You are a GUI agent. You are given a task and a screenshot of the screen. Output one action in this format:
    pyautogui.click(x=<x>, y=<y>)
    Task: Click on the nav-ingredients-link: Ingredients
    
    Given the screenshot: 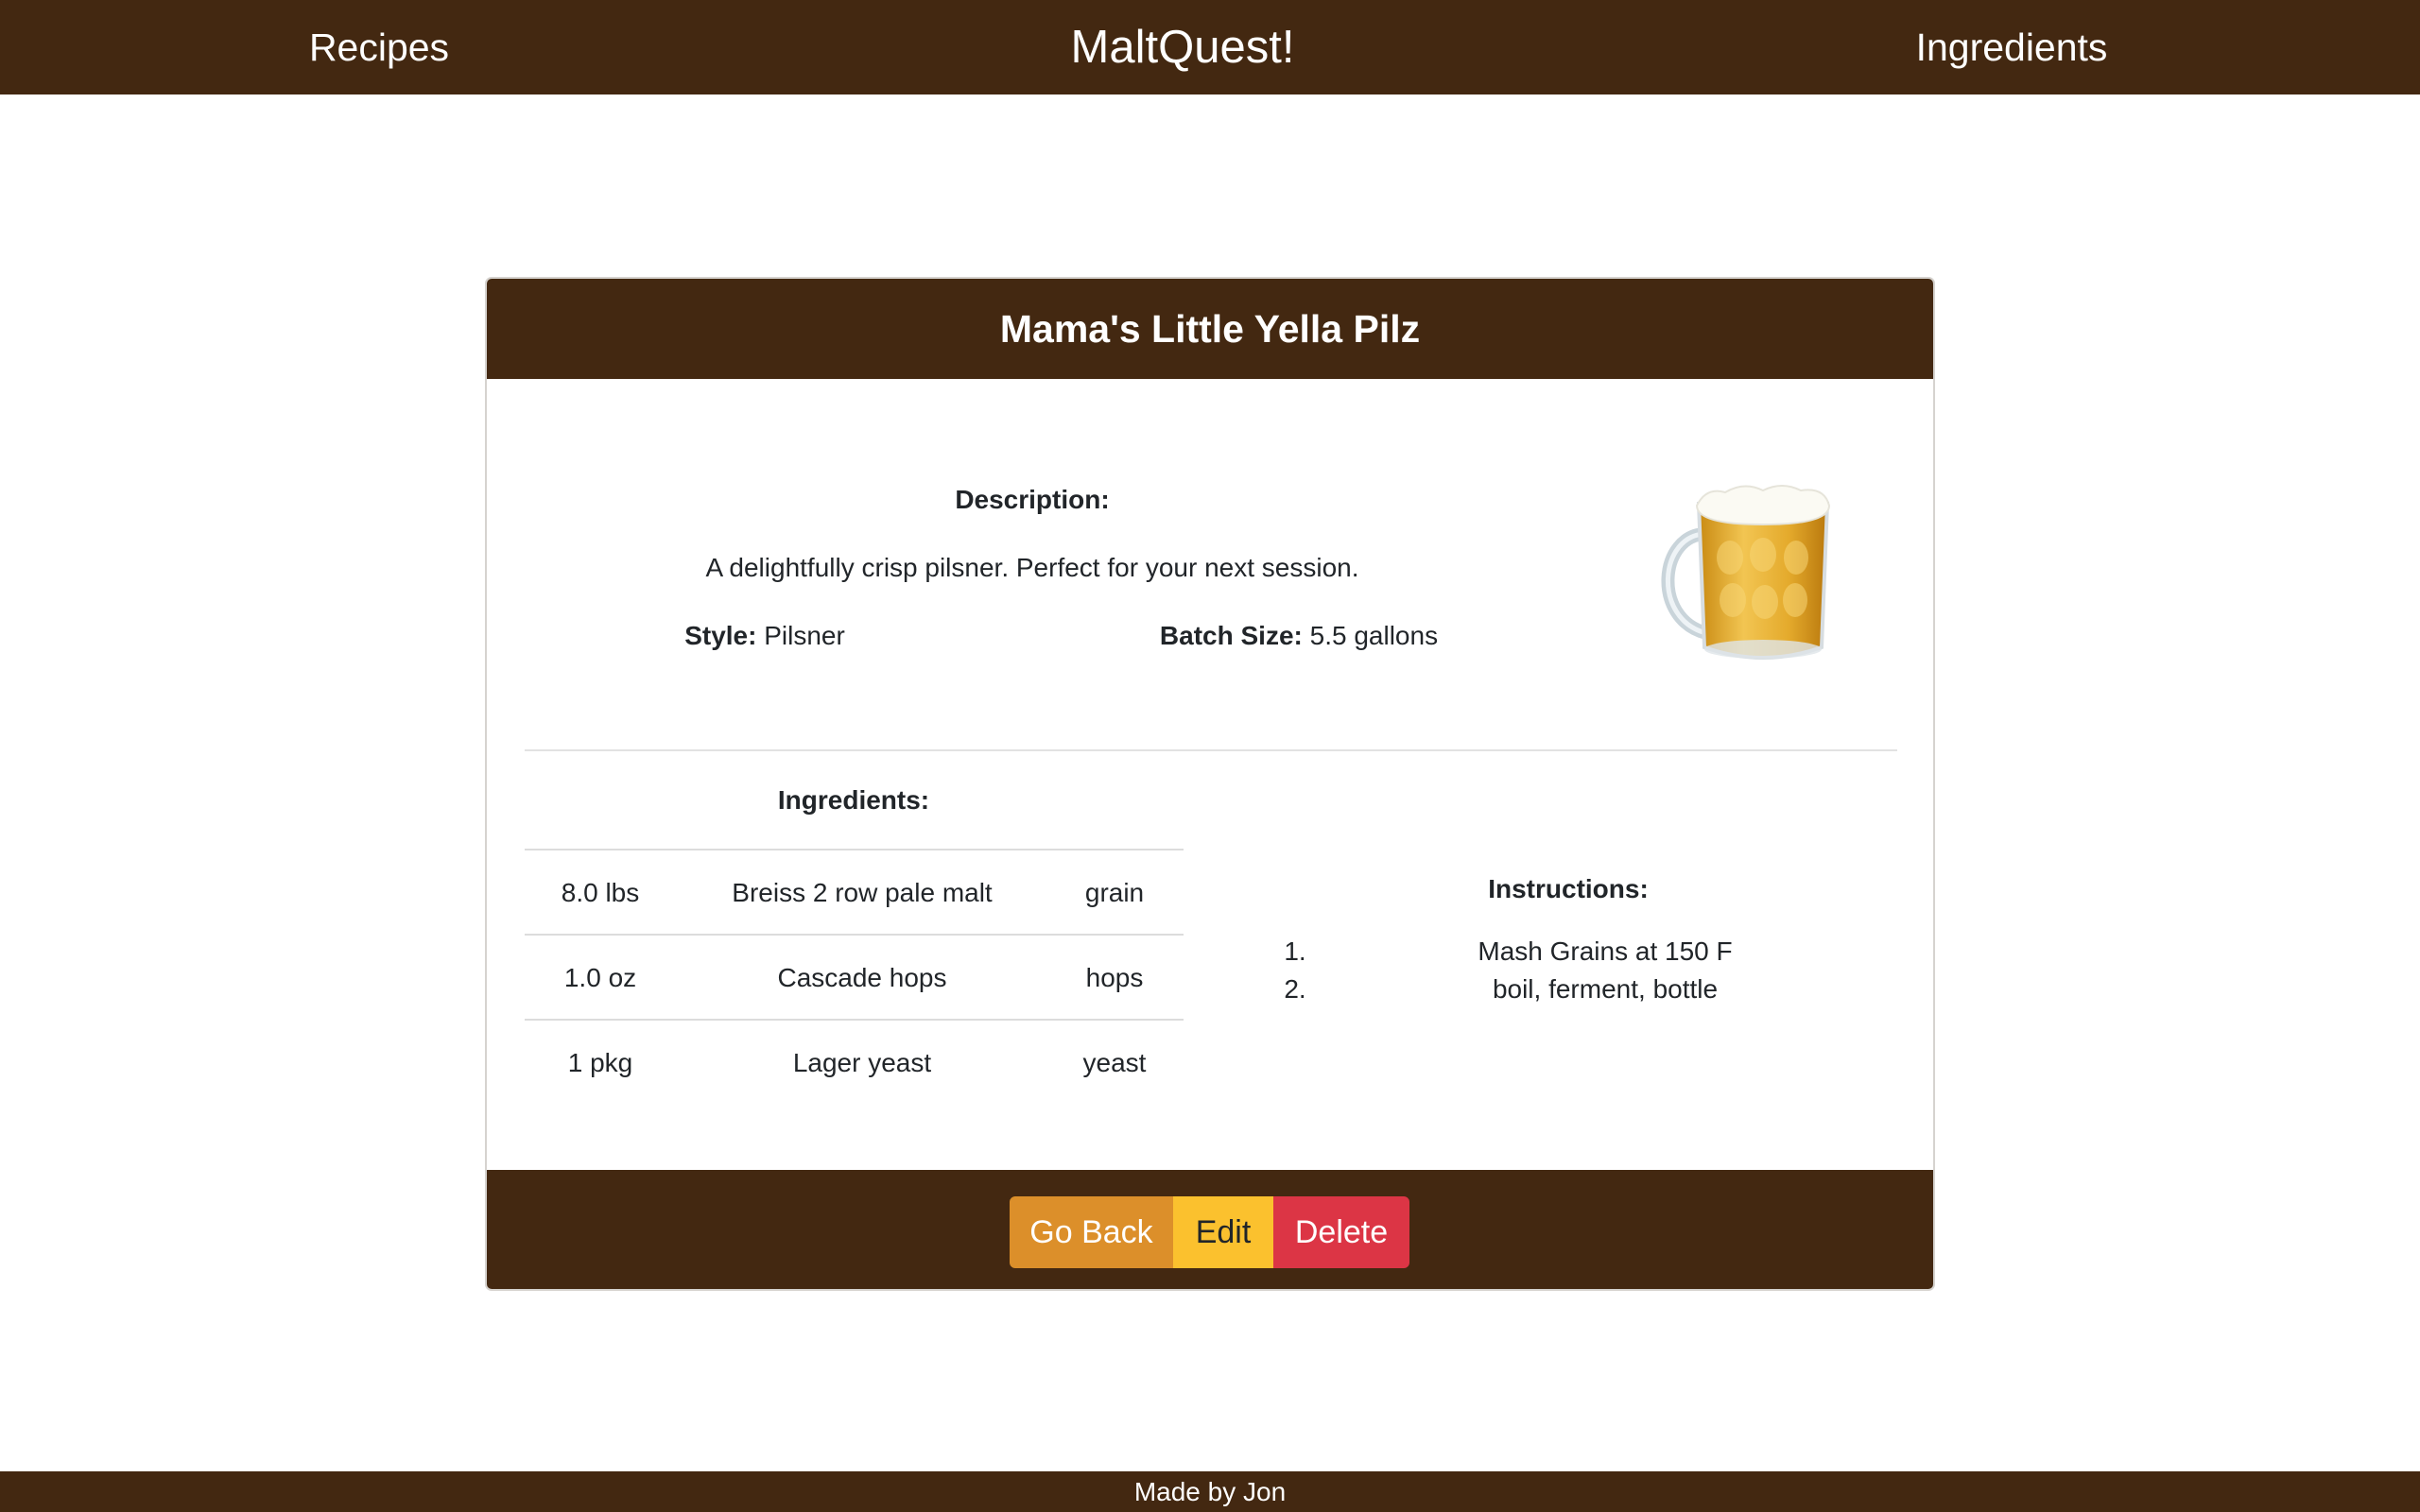 What is the action you would take?
    pyautogui.click(x=2012, y=47)
    